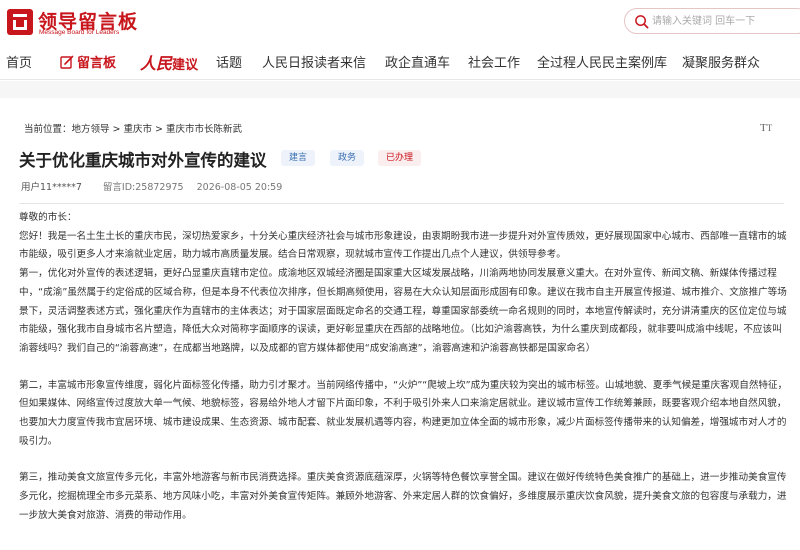 This screenshot has height=550, width=800. Describe the element at coordinates (722, 21) in the screenshot. I see `search-input` at that location.